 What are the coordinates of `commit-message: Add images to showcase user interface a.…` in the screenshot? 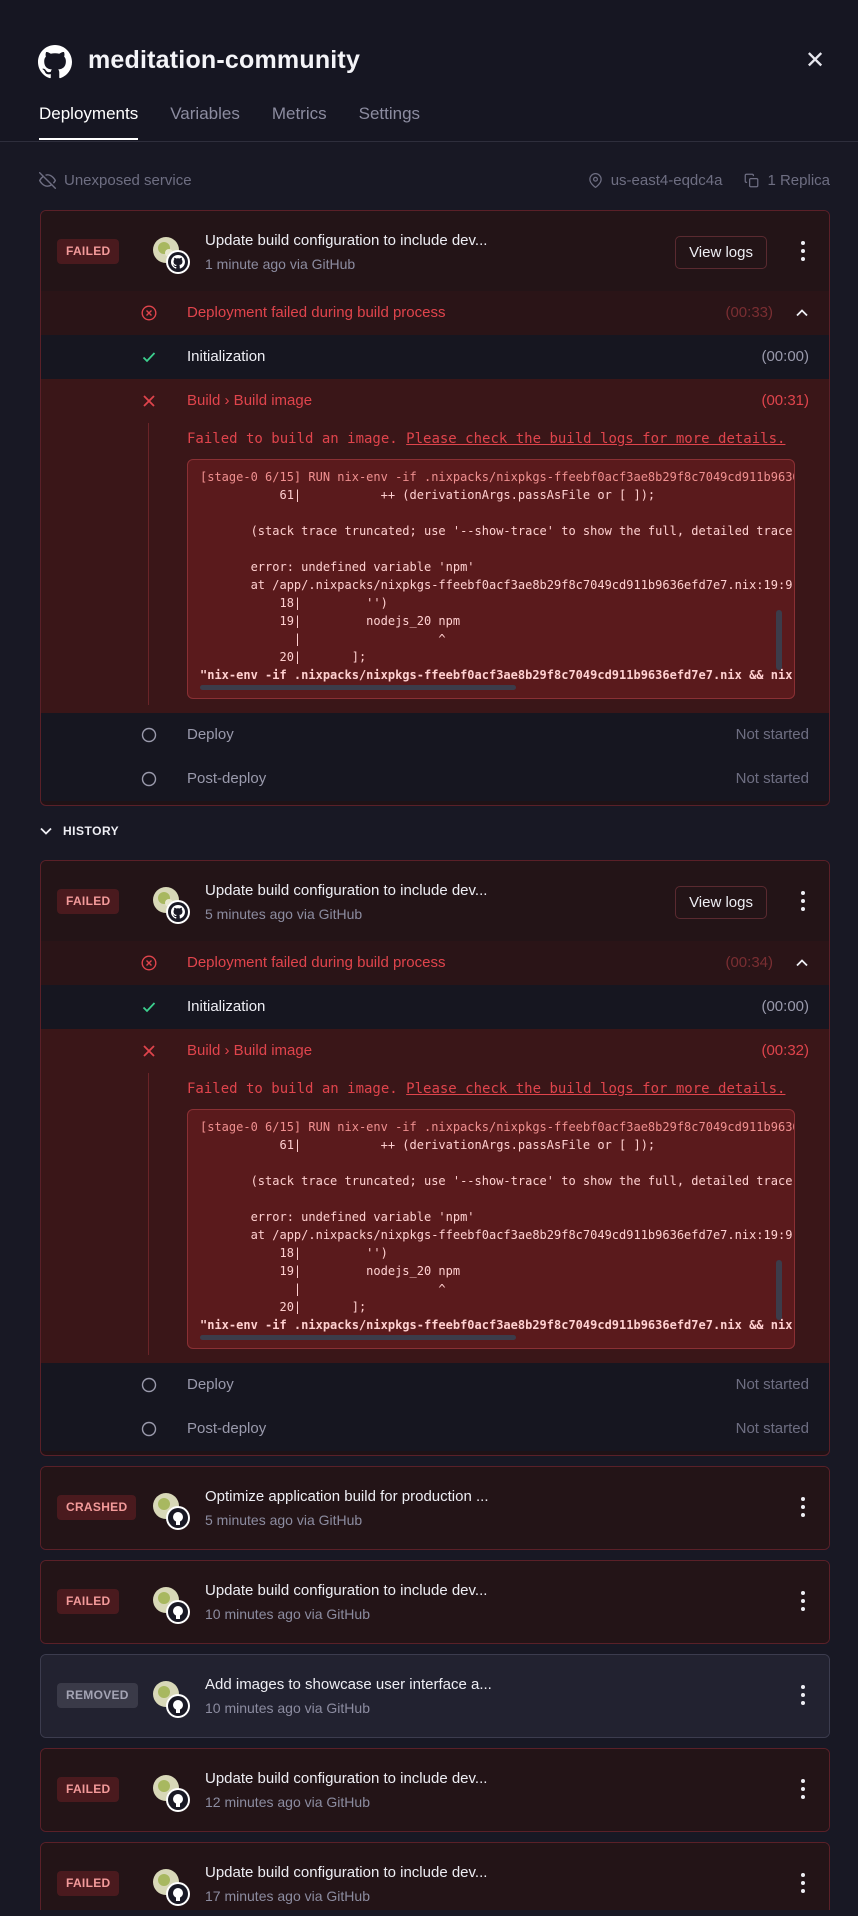 It's located at (348, 1684).